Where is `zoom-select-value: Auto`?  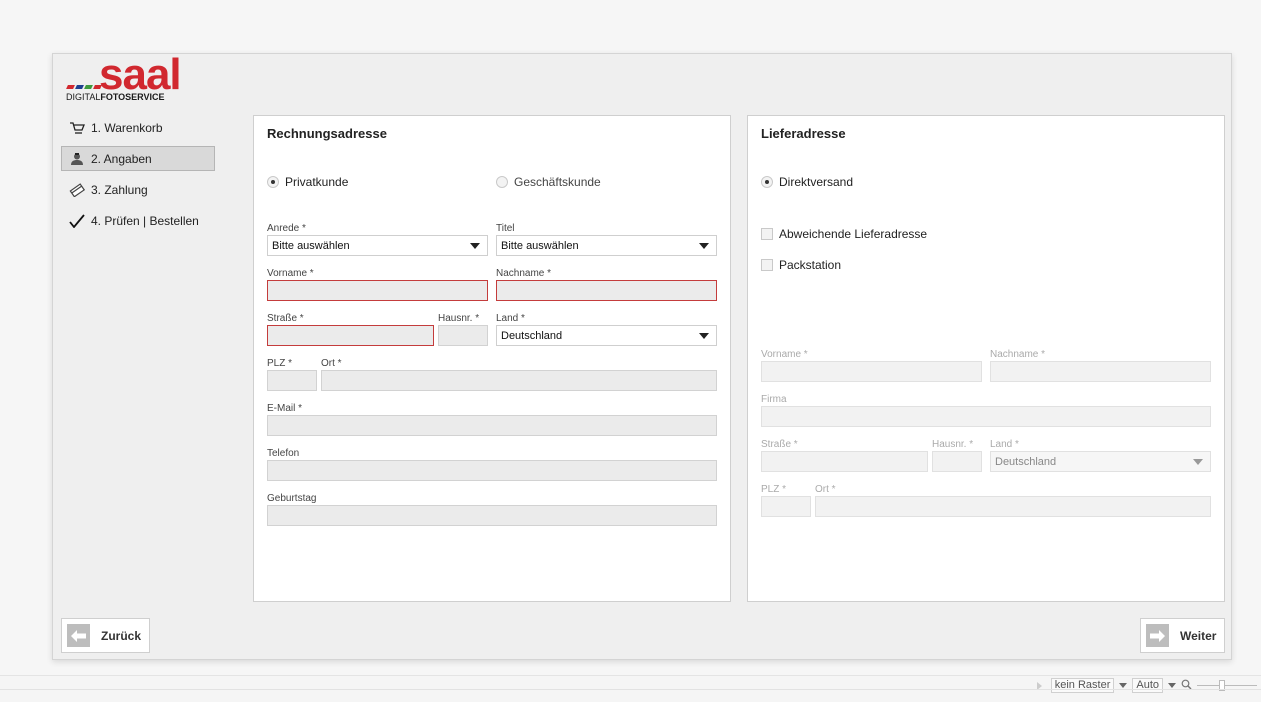
zoom-select-value: Auto is located at coordinates (1147, 685).